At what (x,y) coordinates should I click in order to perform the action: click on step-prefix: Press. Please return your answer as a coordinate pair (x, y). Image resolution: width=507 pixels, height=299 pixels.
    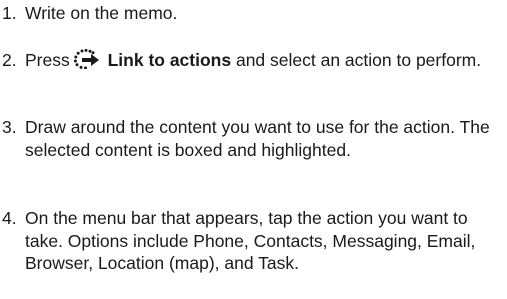
    Looking at the image, I should click on (47, 60).